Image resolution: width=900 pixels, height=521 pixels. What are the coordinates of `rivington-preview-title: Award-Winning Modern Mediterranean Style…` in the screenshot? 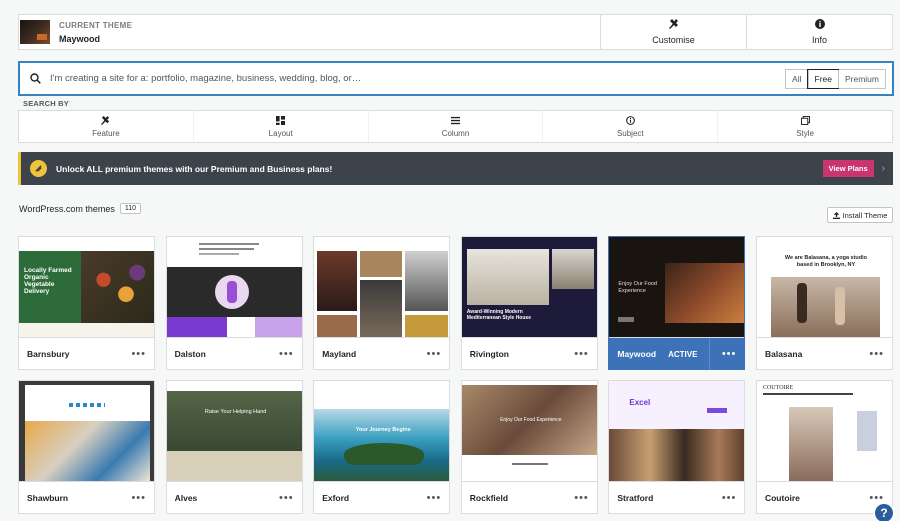 It's located at (498, 315).